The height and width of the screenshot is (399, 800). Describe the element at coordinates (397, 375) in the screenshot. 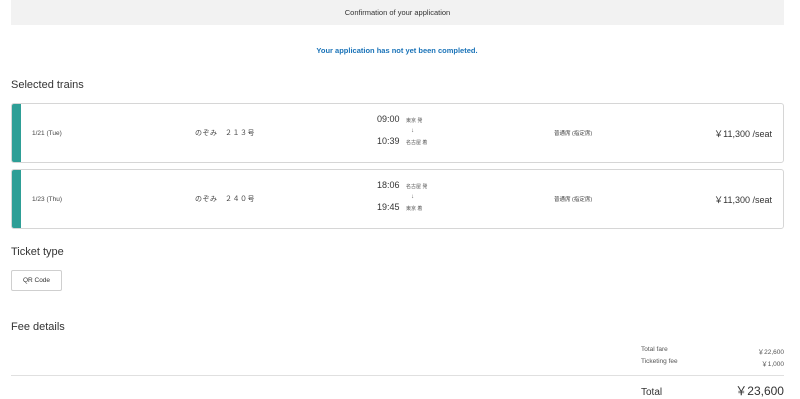

I see `fee-divider` at that location.